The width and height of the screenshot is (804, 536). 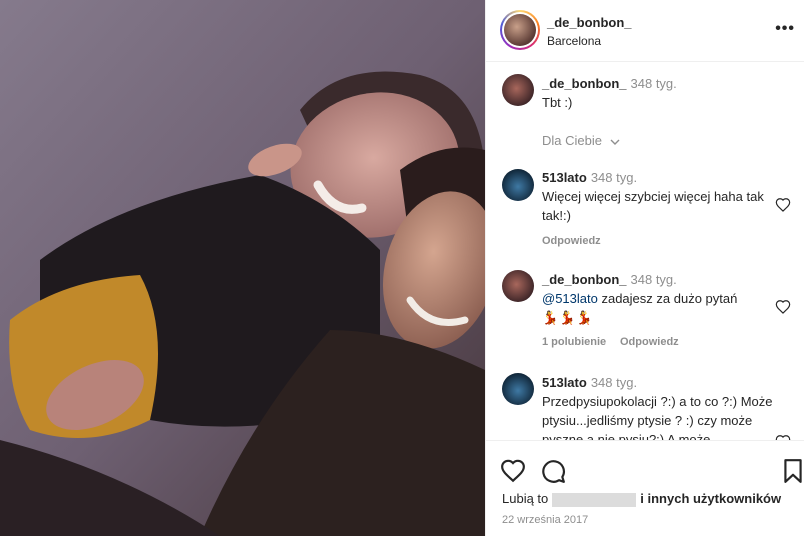 I want to click on caption-text: Tbt :), so click(x=557, y=102).